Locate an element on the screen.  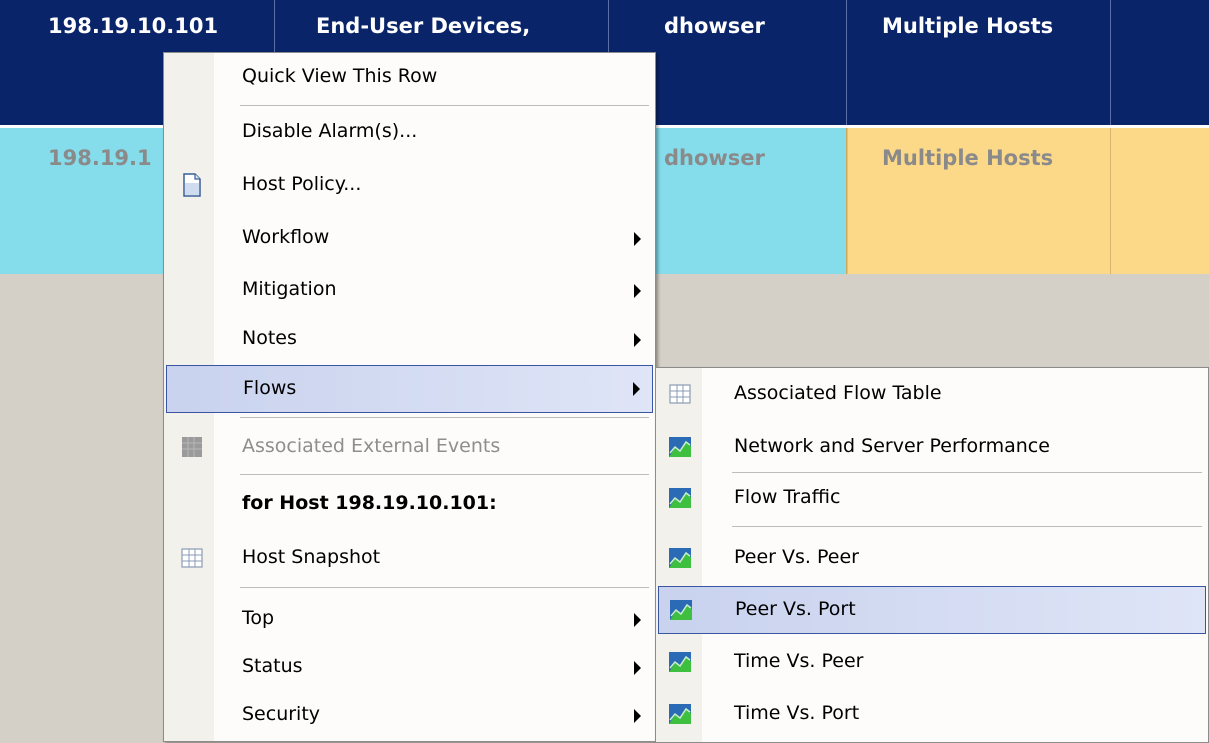
menu-item-notes: Notes is located at coordinates (409, 340).